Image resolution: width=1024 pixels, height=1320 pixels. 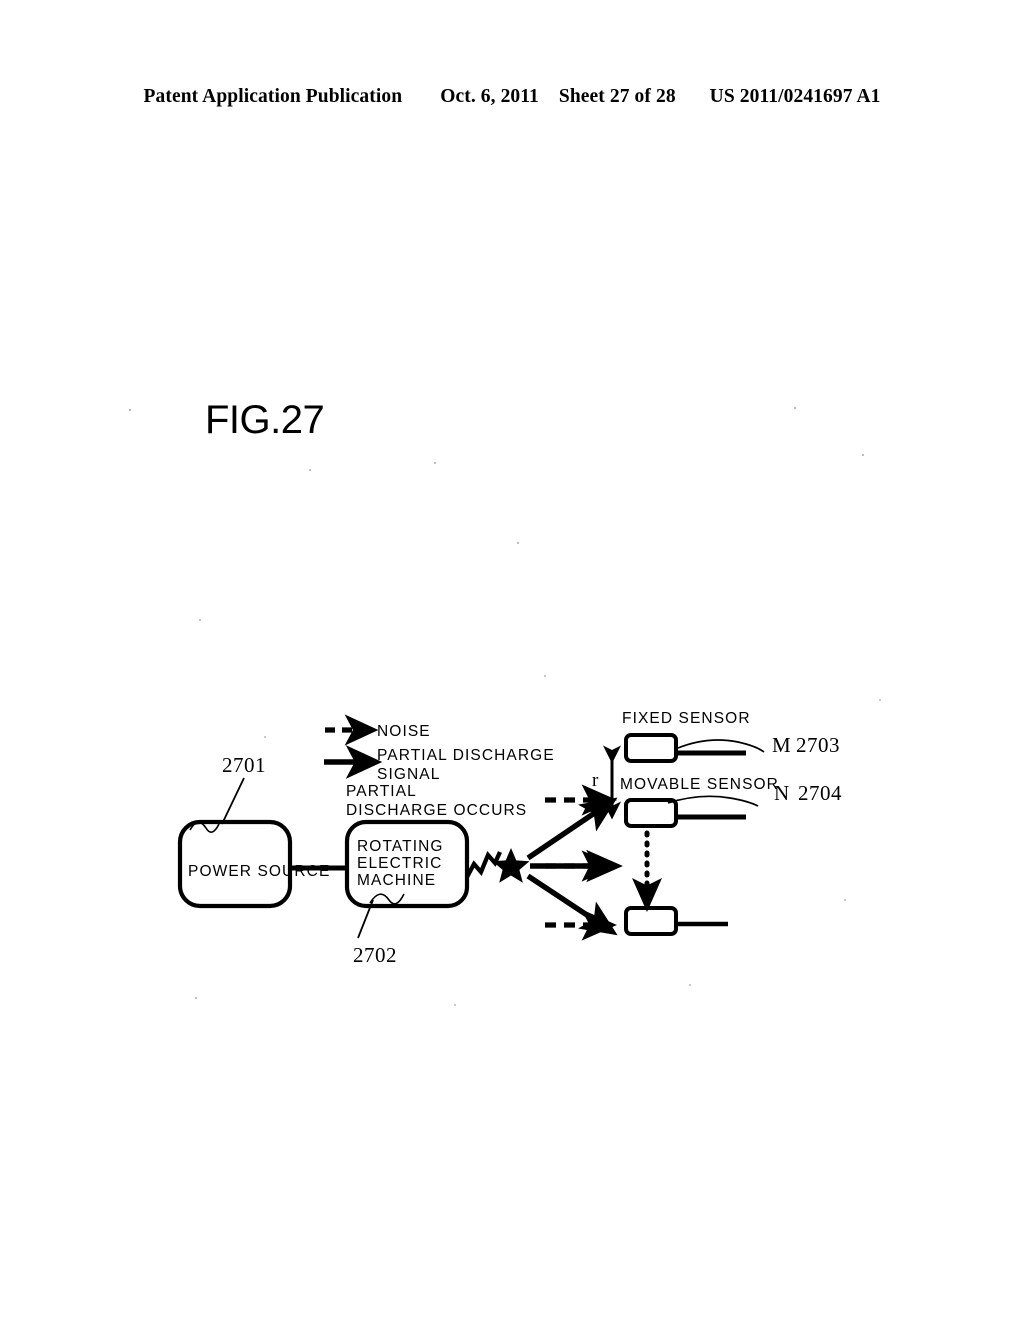 I want to click on distance-label: r, so click(x=595, y=780).